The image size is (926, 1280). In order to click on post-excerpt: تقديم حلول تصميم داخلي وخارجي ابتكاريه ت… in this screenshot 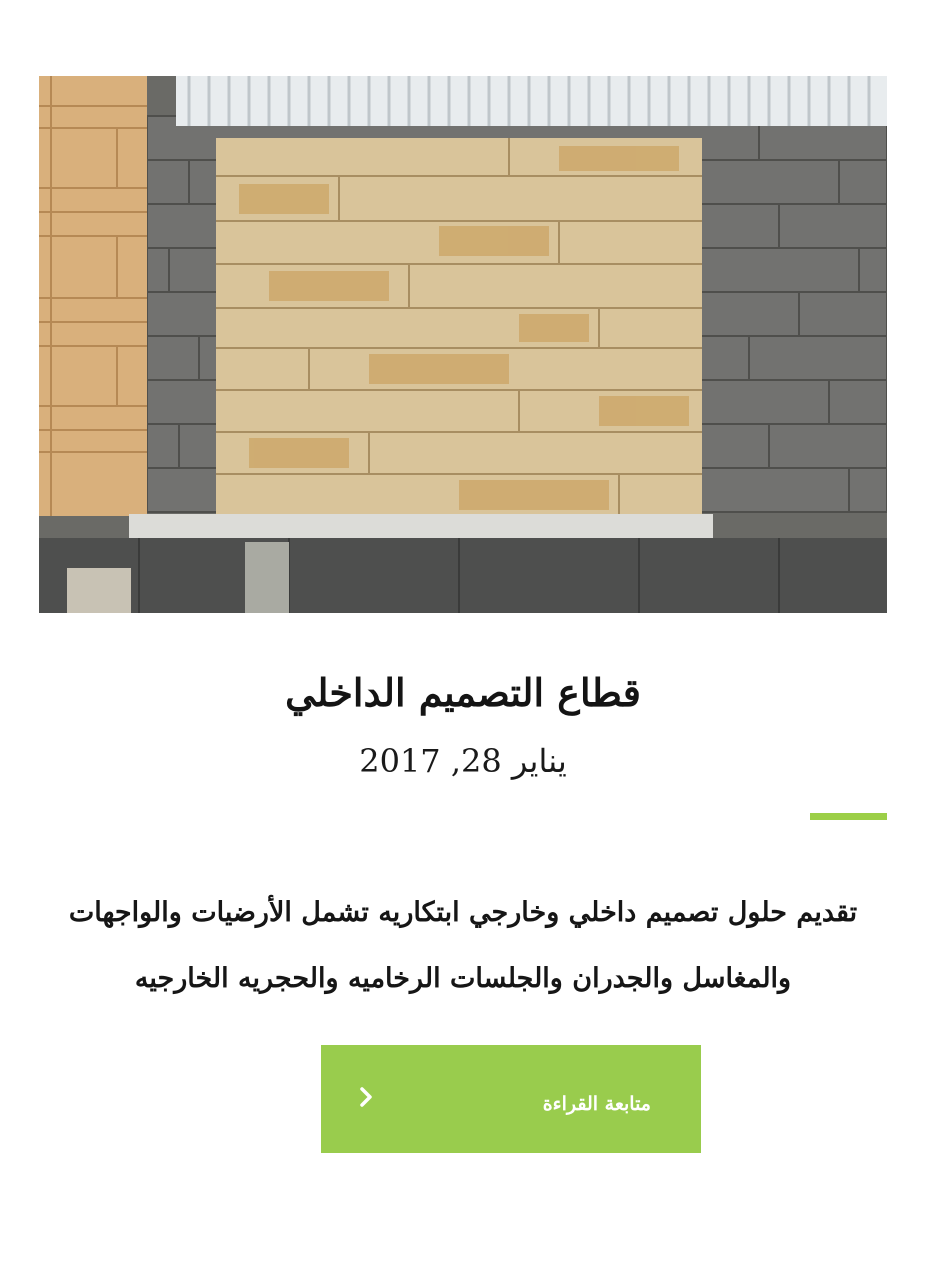, I will do `click(463, 945)`.